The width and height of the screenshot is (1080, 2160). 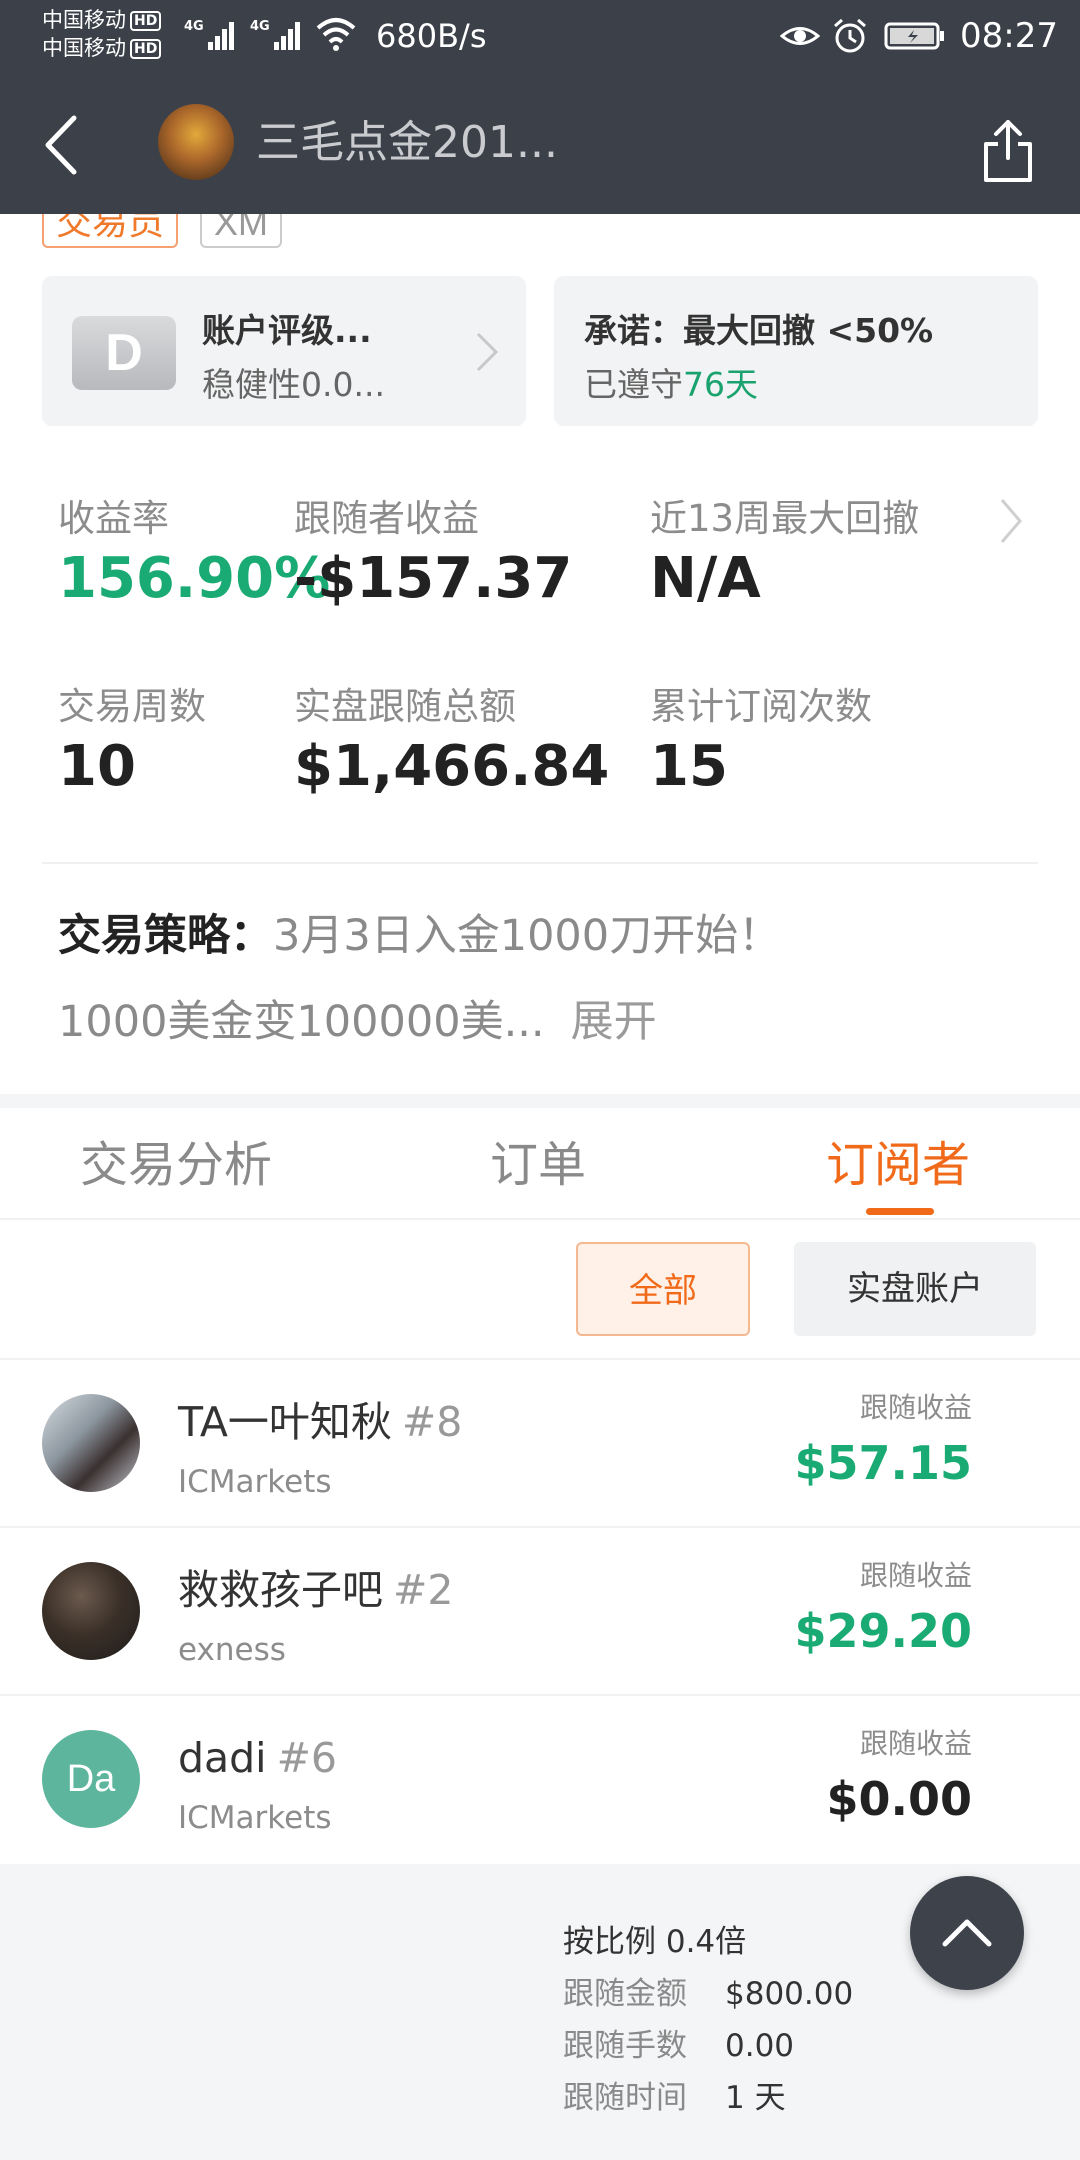 I want to click on section-gap, so click(x=540, y=1101).